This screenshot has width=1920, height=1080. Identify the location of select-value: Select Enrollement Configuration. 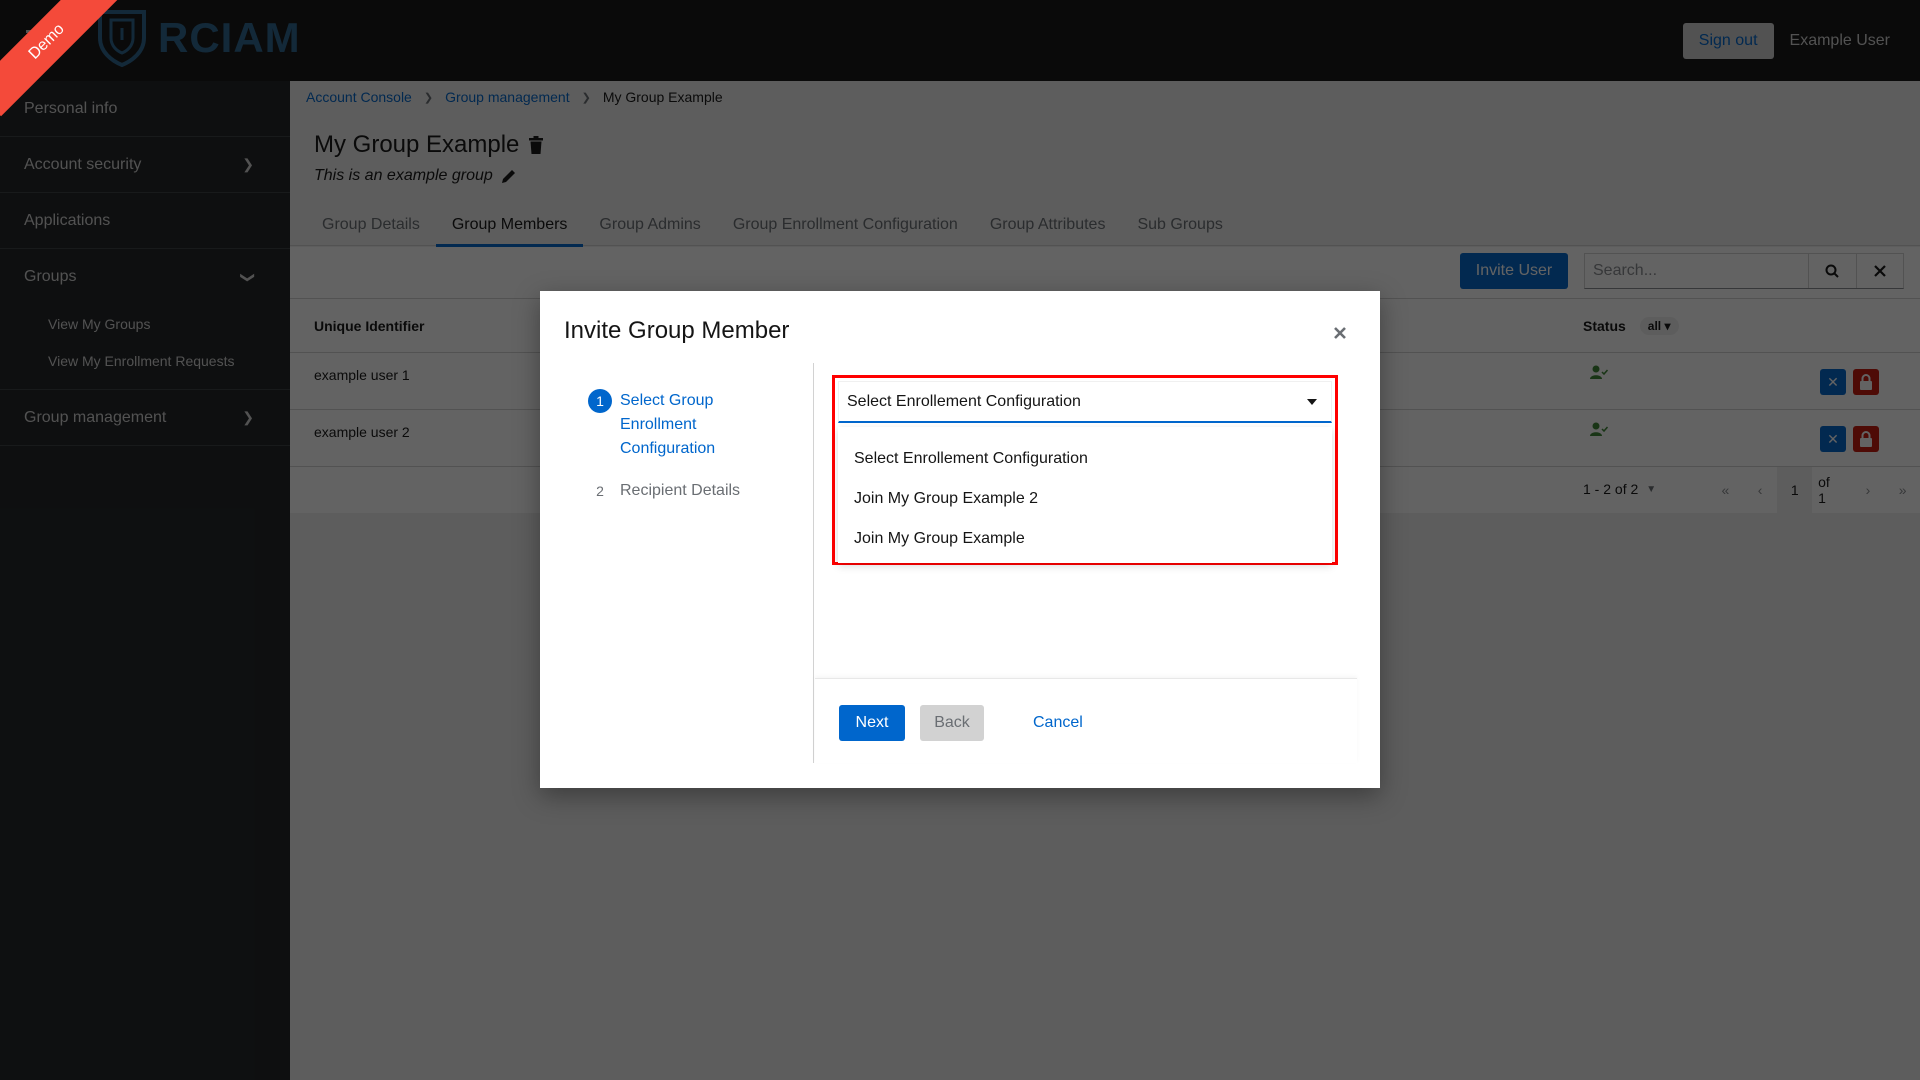
(964, 401).